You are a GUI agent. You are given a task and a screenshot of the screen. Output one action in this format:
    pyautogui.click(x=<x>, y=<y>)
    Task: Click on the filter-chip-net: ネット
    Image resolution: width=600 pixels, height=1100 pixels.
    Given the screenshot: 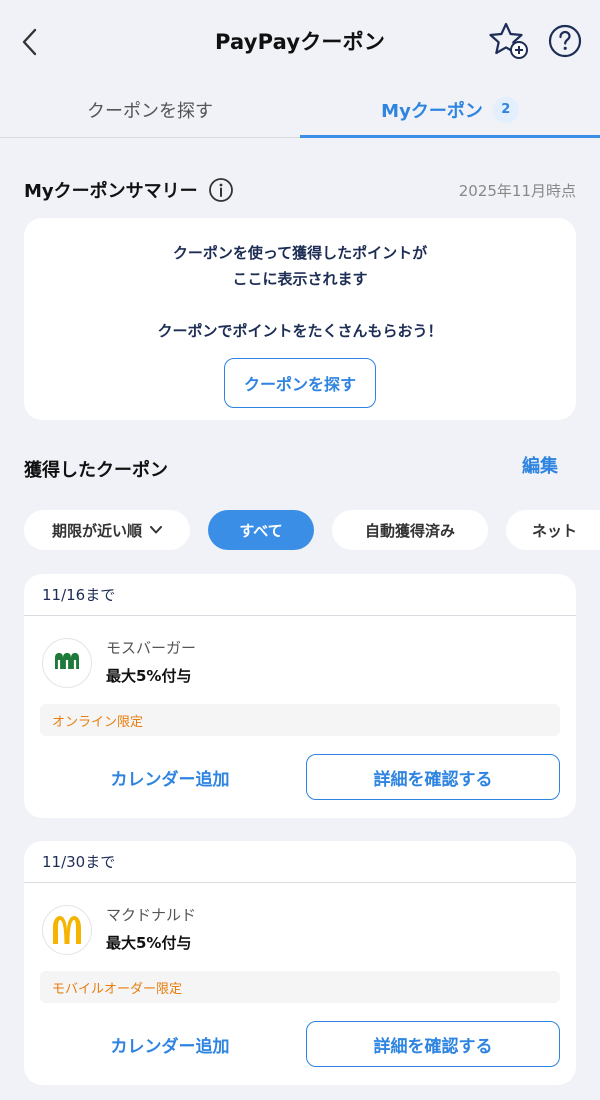 What is the action you would take?
    pyautogui.click(x=553, y=530)
    